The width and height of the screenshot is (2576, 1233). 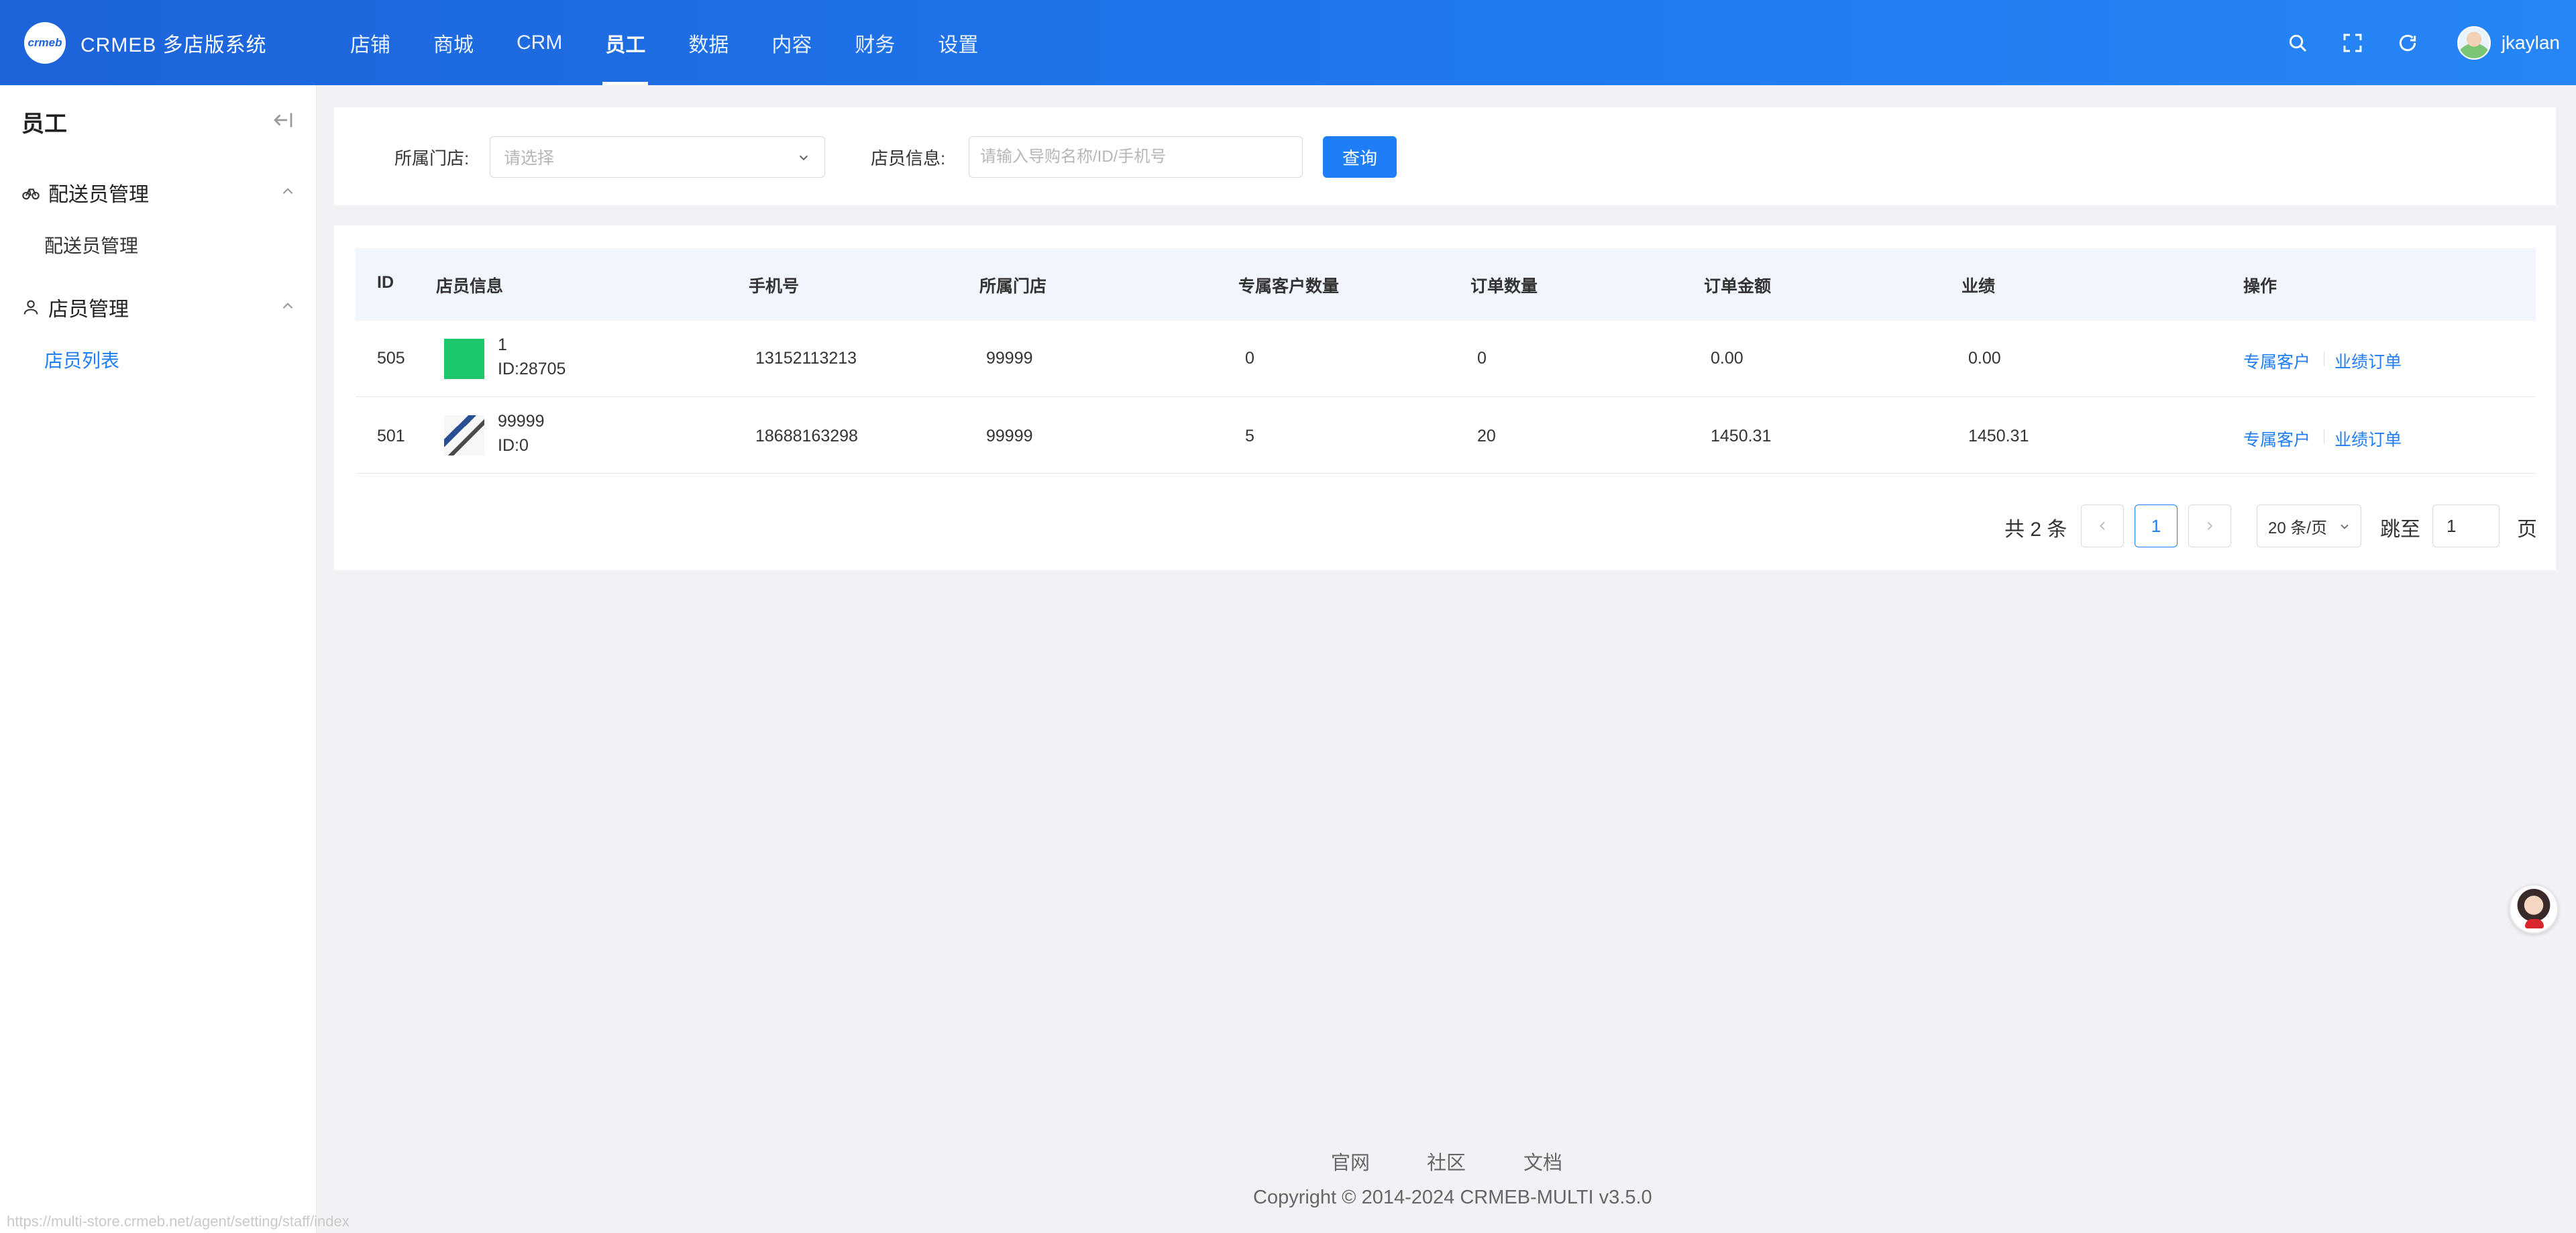 I want to click on table-header: ID 店员信息 手机号 所属门店 专属客户数量 订单数量 订单金额 业绩 操作, so click(x=1446, y=285).